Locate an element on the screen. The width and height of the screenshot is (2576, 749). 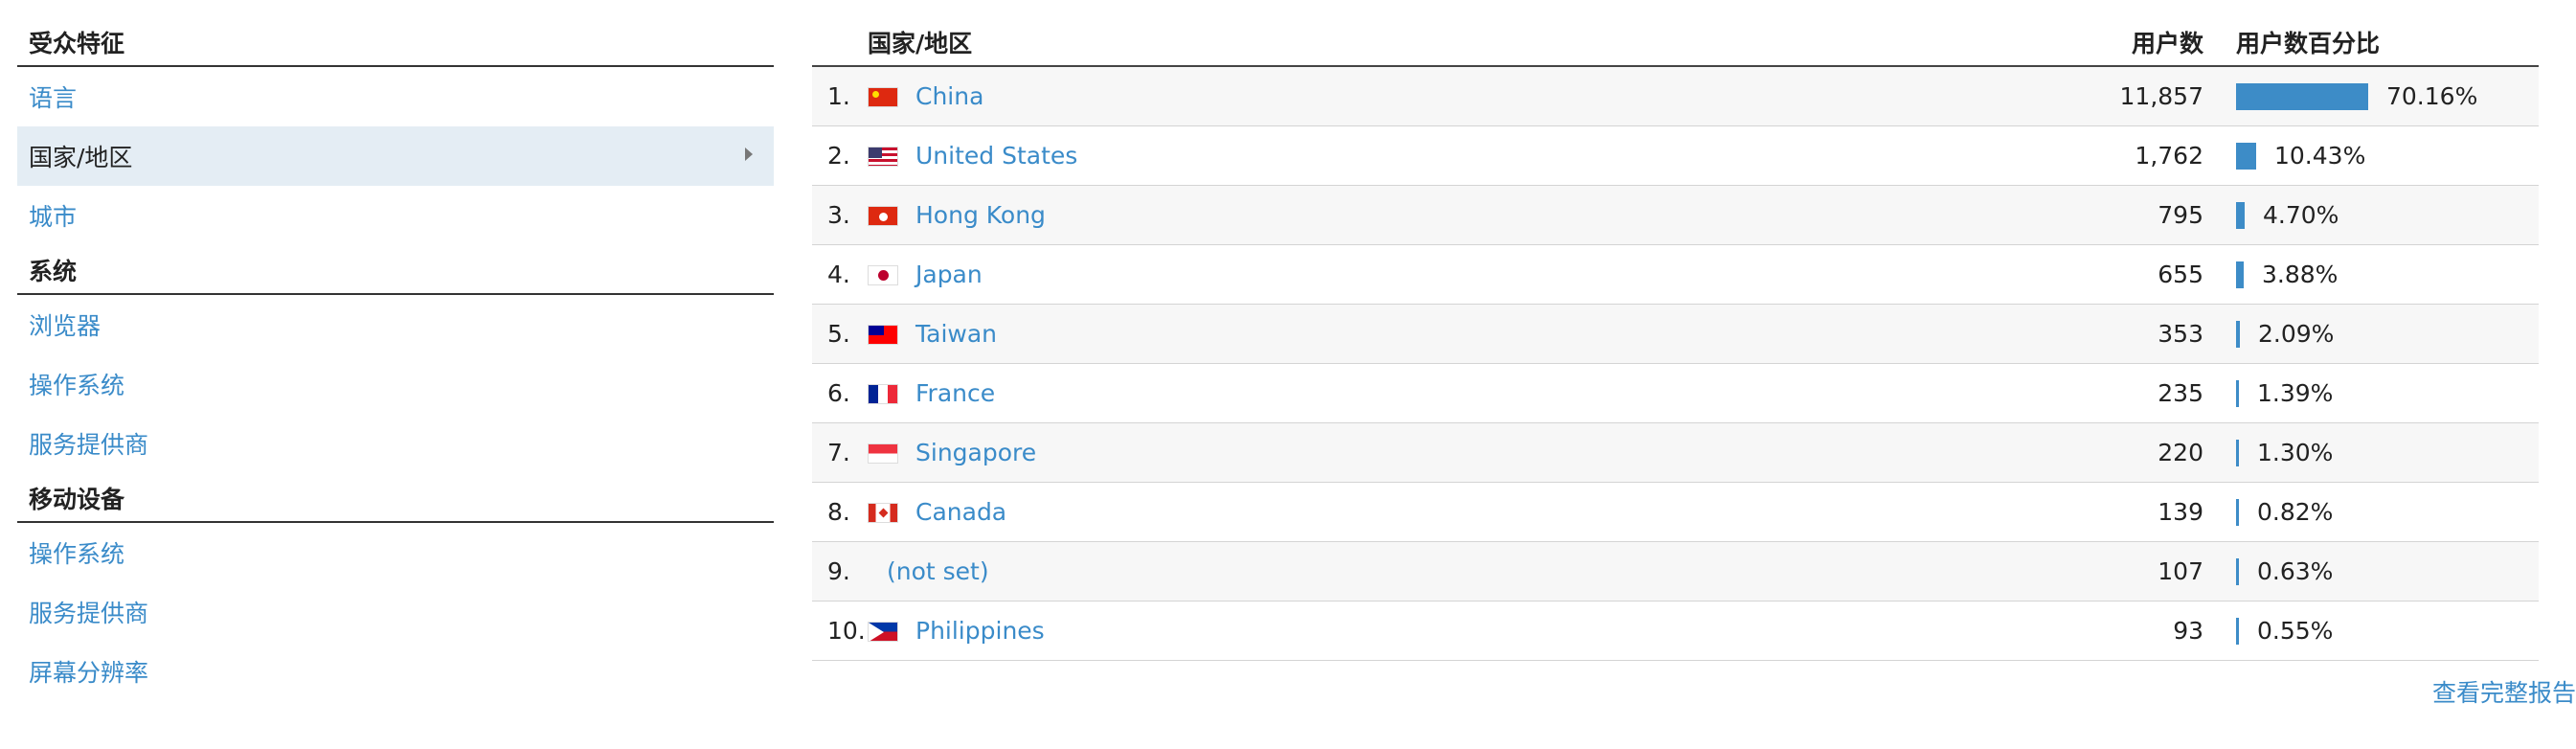
country-link: Japan is located at coordinates (949, 275).